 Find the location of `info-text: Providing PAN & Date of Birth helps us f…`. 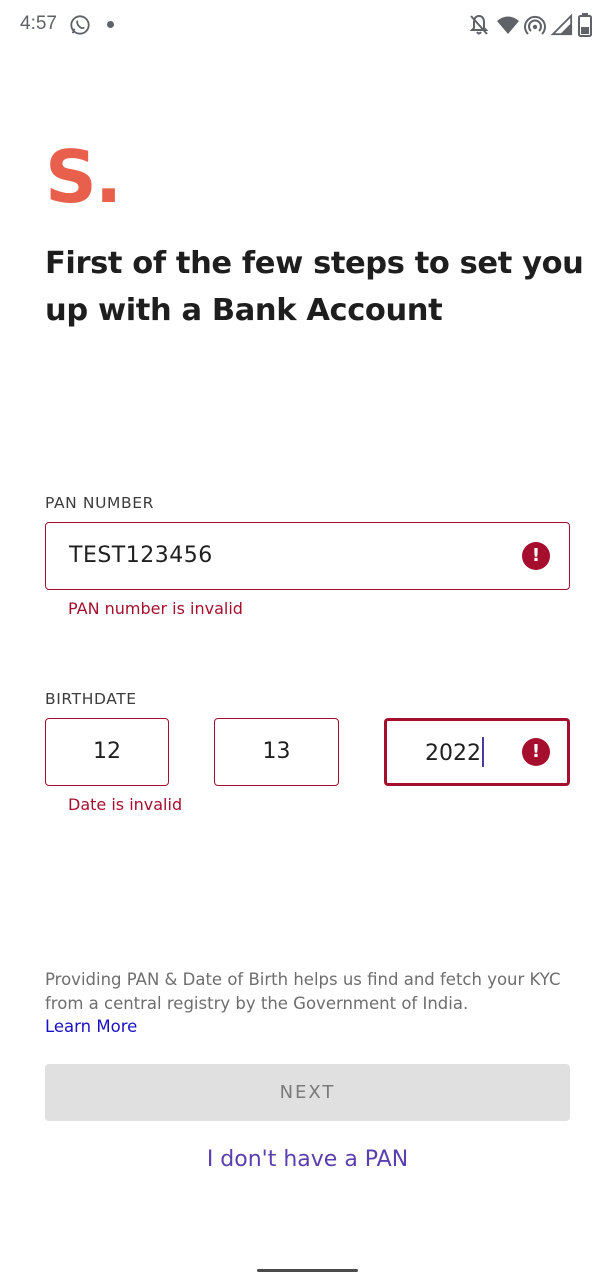

info-text: Providing PAN & Date of Birth helps us f… is located at coordinates (303, 991).